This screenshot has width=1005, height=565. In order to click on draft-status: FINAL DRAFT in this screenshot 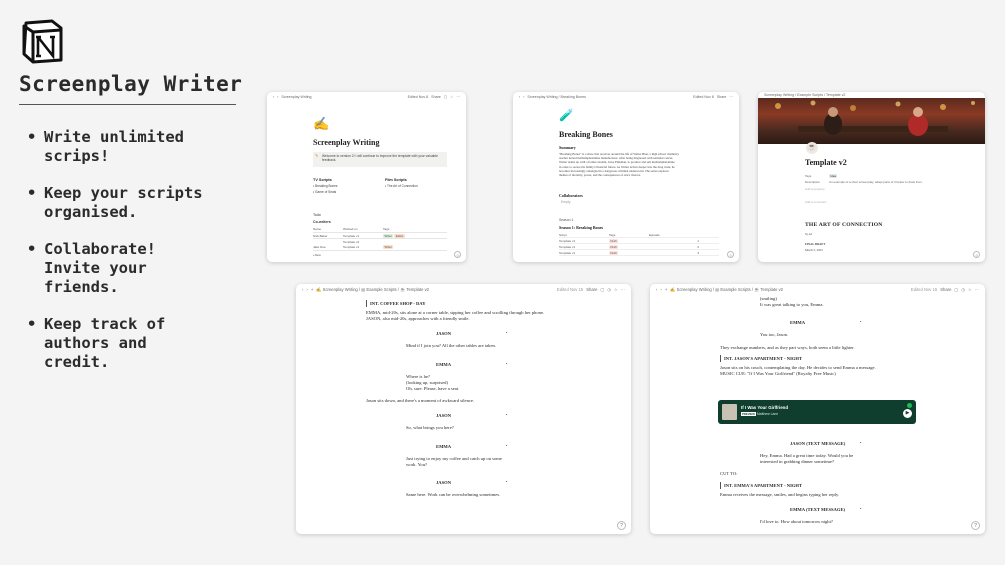, I will do `click(815, 244)`.